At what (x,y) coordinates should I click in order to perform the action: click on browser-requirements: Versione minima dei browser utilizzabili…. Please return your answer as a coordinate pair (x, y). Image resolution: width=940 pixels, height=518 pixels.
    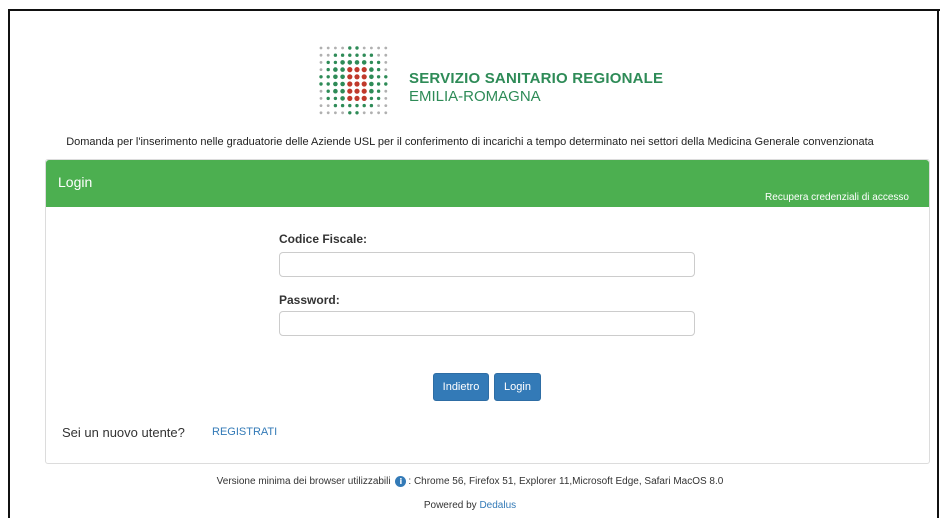
    Looking at the image, I should click on (470, 481).